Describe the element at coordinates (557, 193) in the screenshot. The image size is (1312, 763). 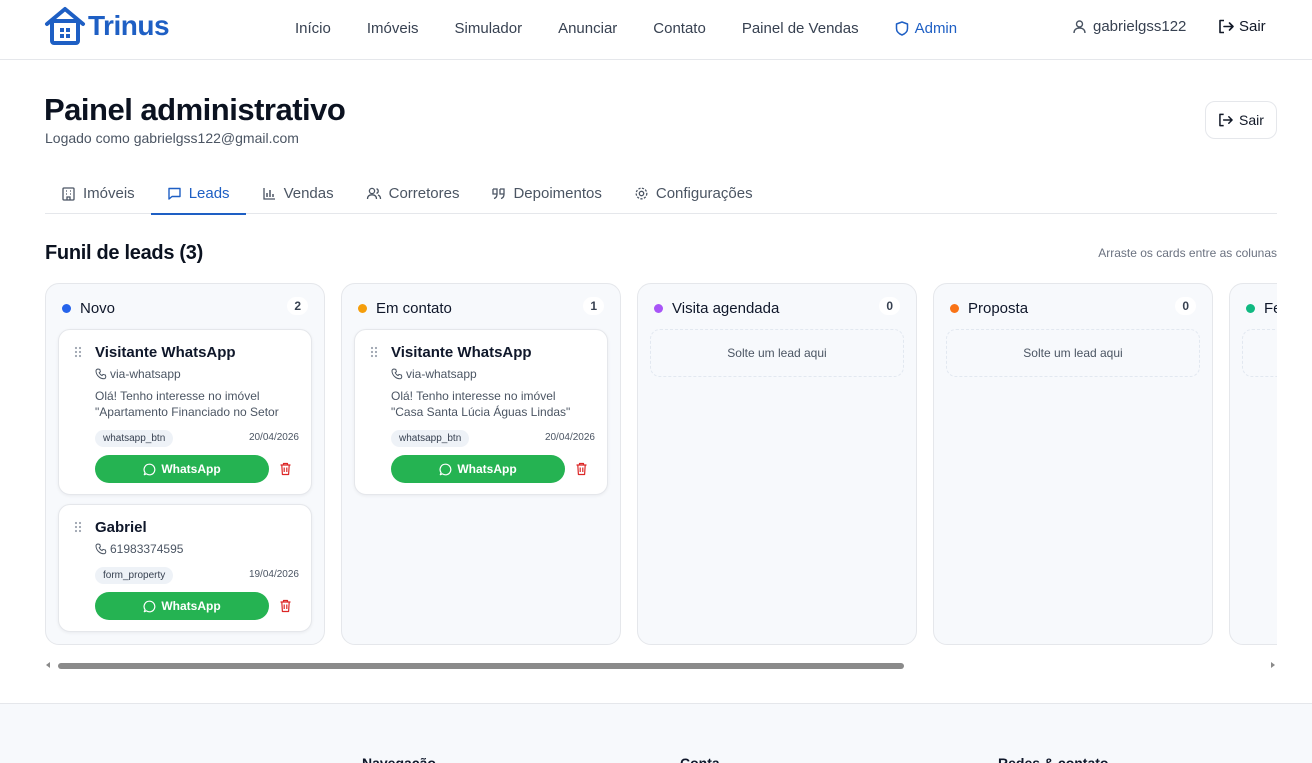
I see `tab-label: Depoimentos` at that location.